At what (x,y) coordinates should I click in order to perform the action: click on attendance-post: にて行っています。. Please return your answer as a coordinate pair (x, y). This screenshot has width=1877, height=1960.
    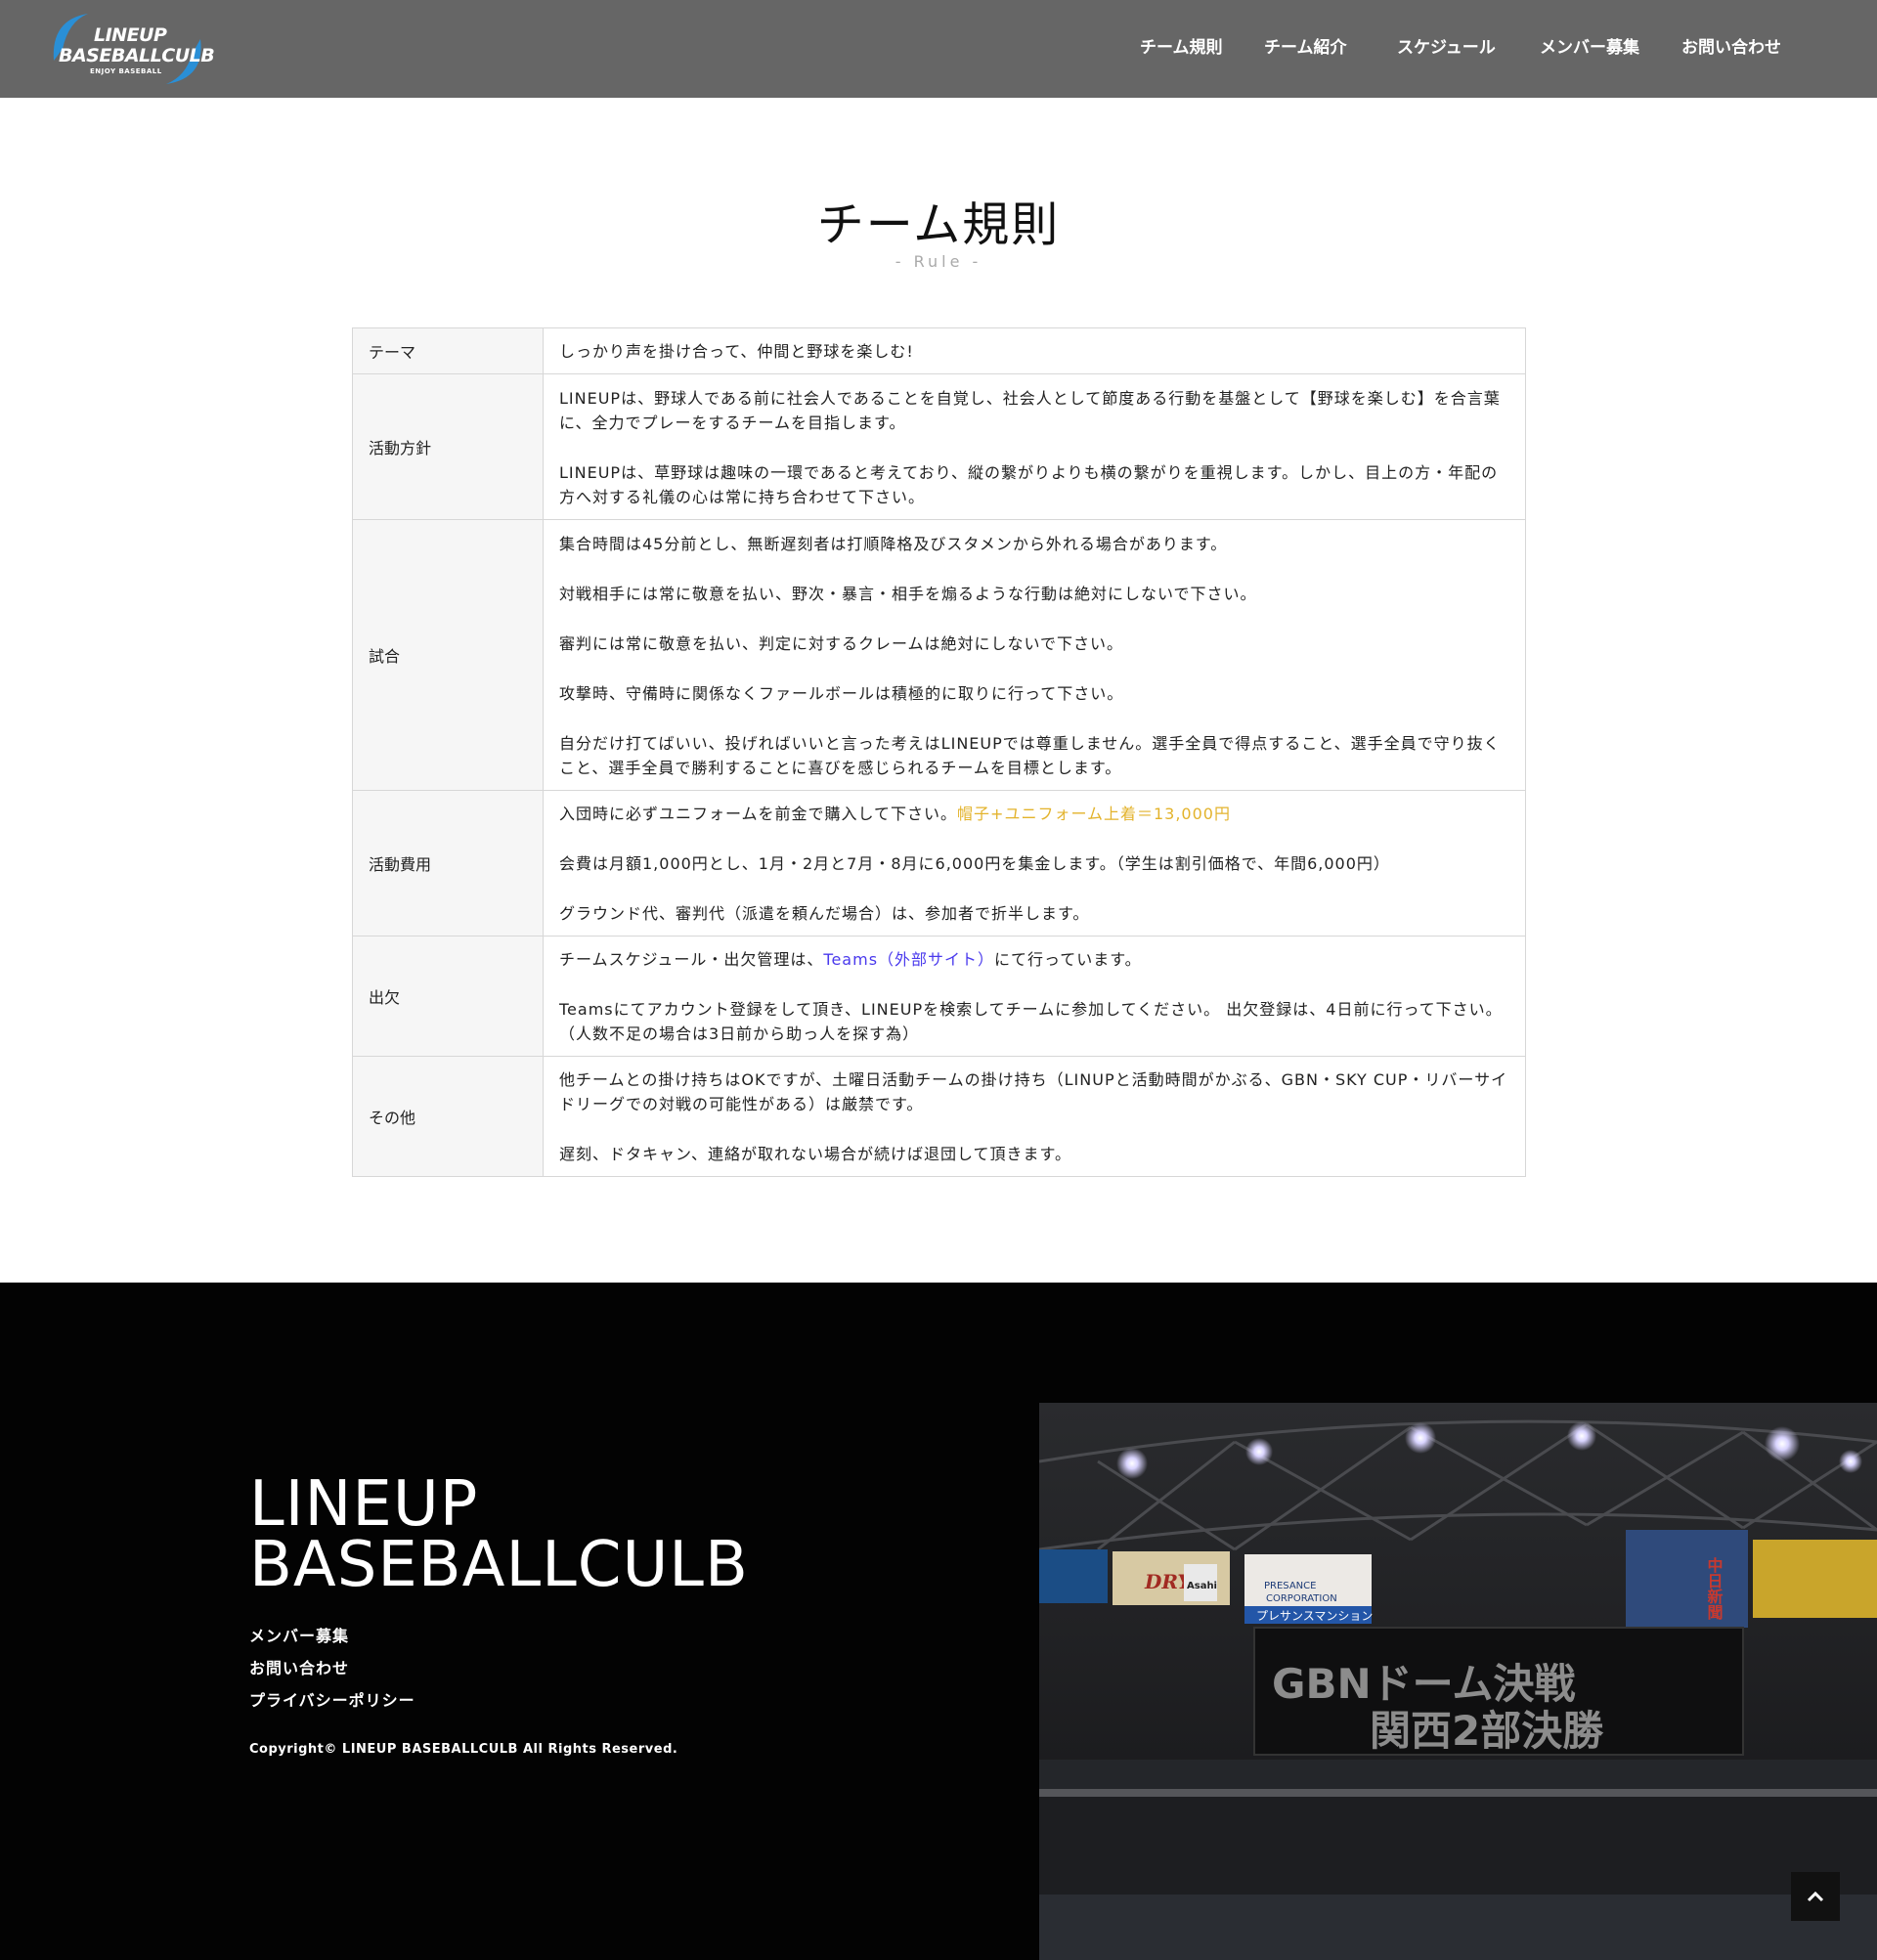
    Looking at the image, I should click on (1068, 959).